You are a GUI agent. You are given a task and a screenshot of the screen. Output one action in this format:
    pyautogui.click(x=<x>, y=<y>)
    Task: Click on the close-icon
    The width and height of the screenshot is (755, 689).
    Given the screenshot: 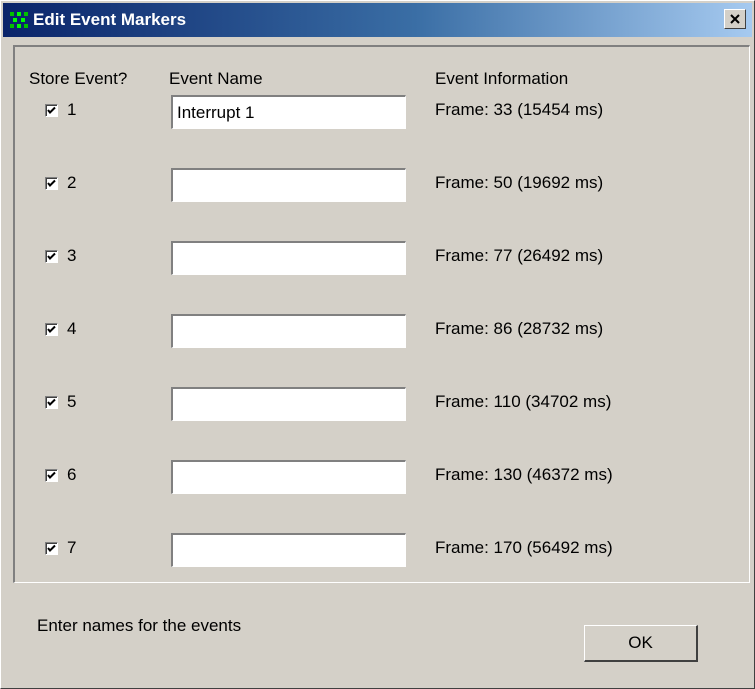 What is the action you would take?
    pyautogui.click(x=735, y=19)
    